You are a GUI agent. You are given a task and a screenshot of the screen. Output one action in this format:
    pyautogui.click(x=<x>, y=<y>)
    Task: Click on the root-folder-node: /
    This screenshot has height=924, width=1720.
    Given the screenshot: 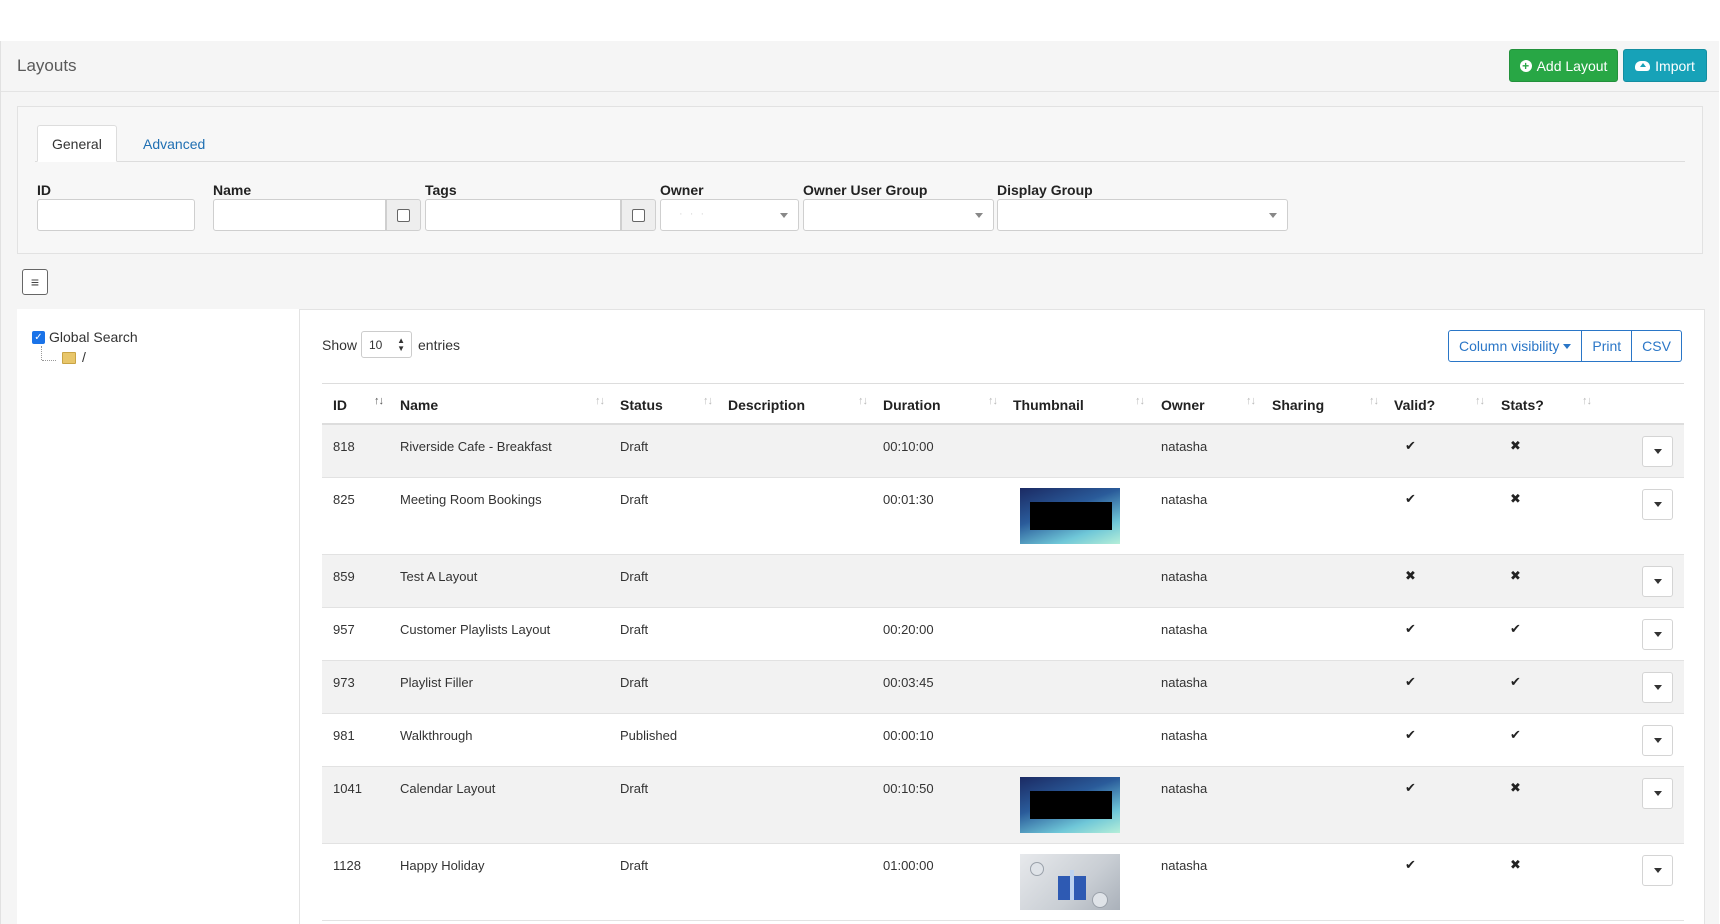 What is the action you would take?
    pyautogui.click(x=84, y=357)
    